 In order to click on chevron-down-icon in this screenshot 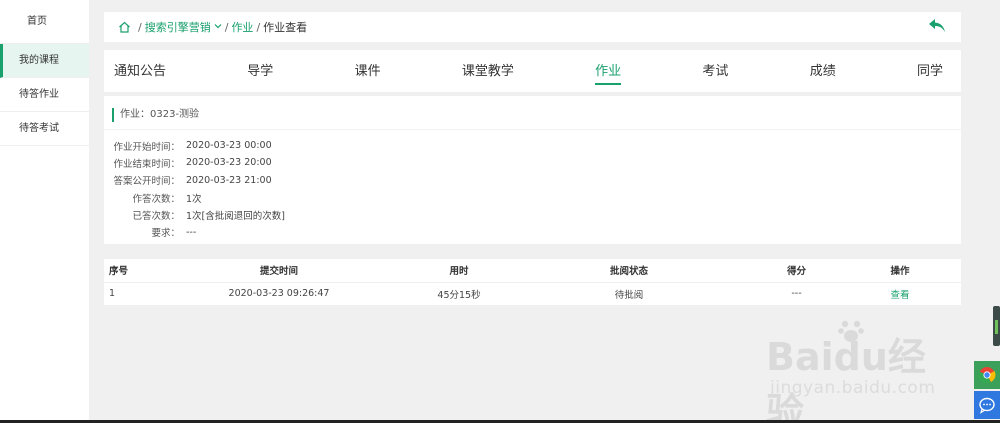, I will do `click(218, 27)`.